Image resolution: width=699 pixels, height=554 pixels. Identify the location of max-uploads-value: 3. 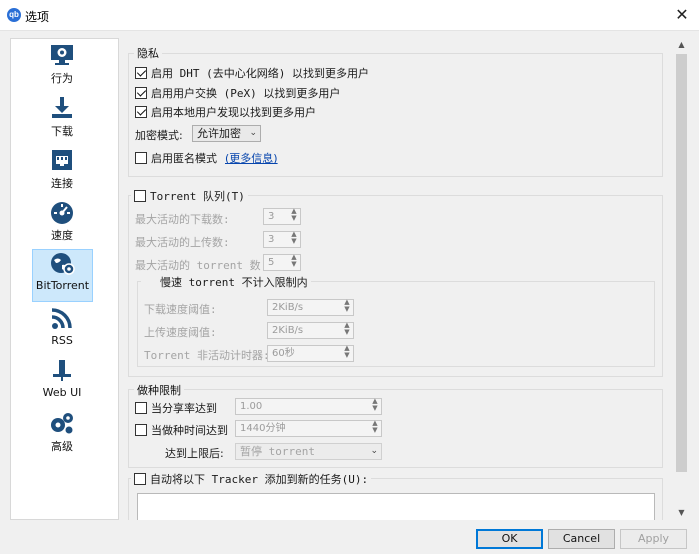
(271, 239).